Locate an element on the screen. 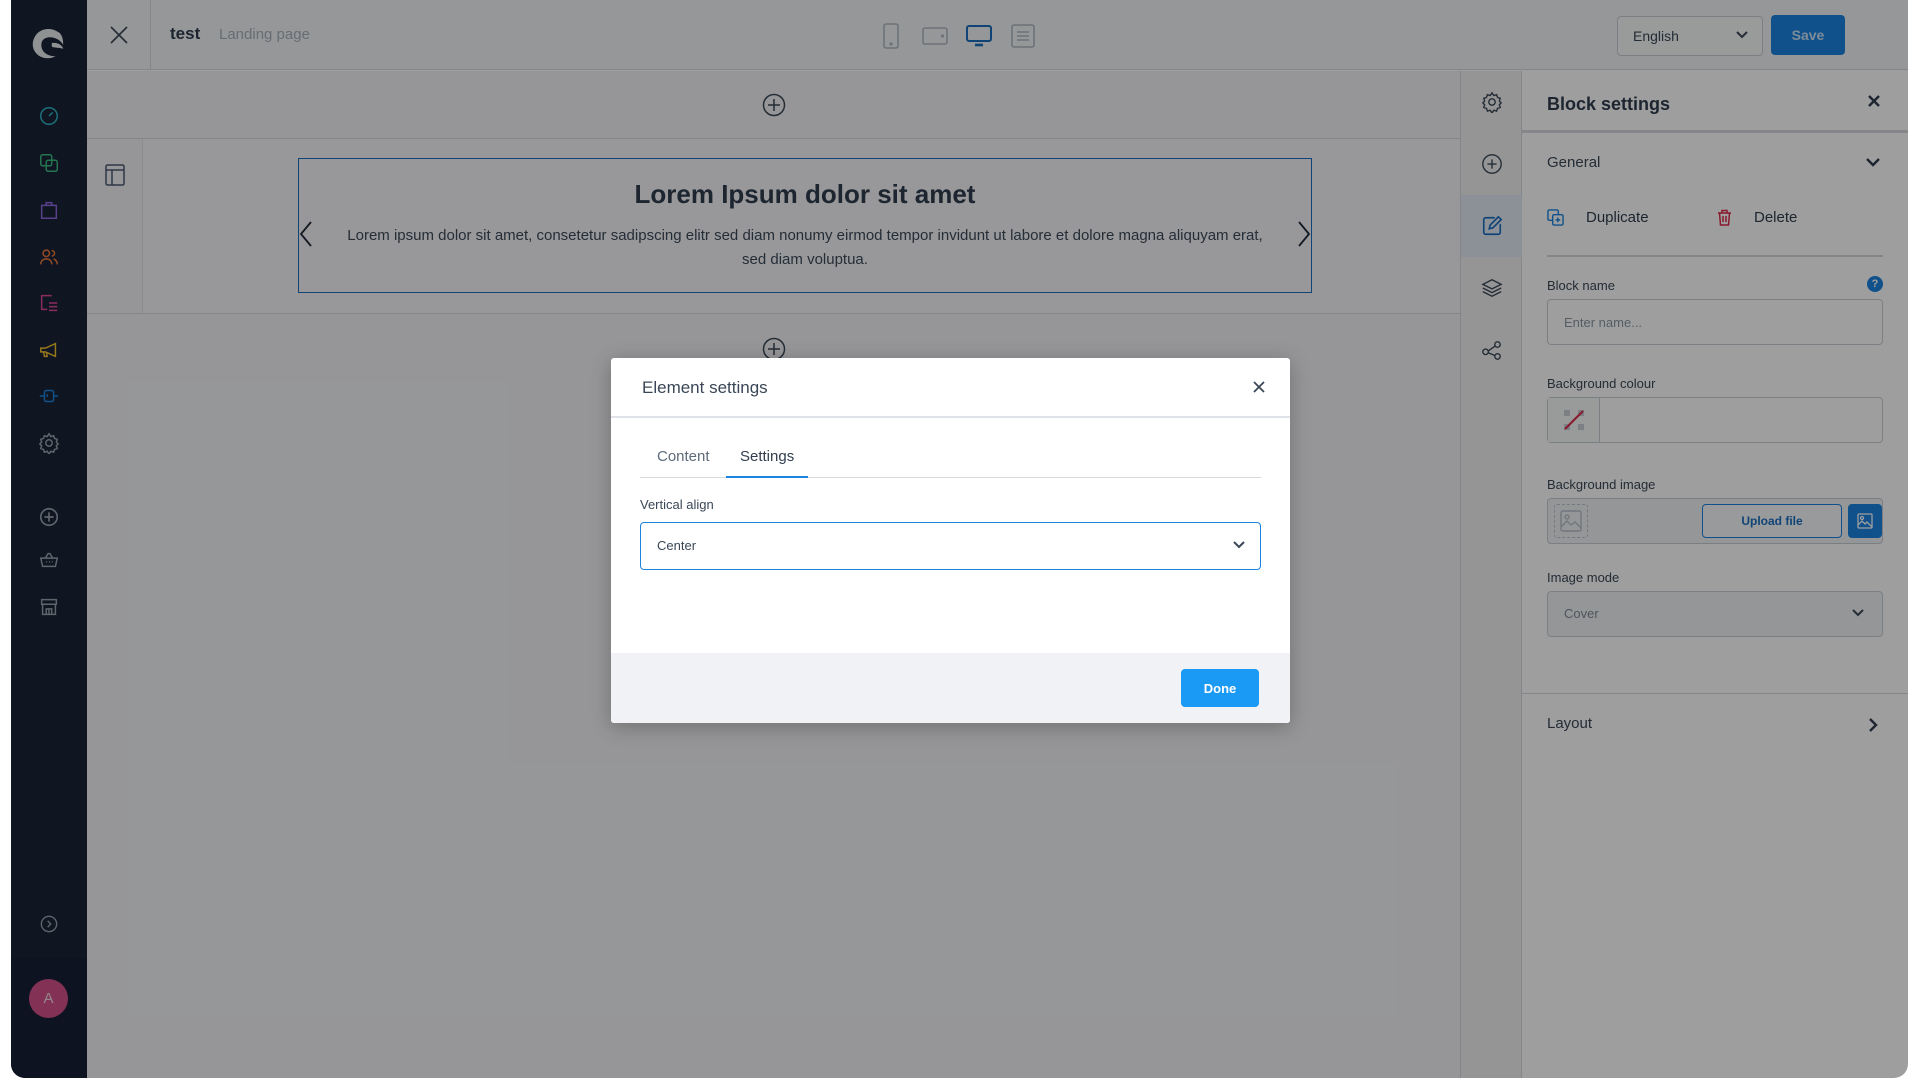  modal-title: Element settings is located at coordinates (705, 387).